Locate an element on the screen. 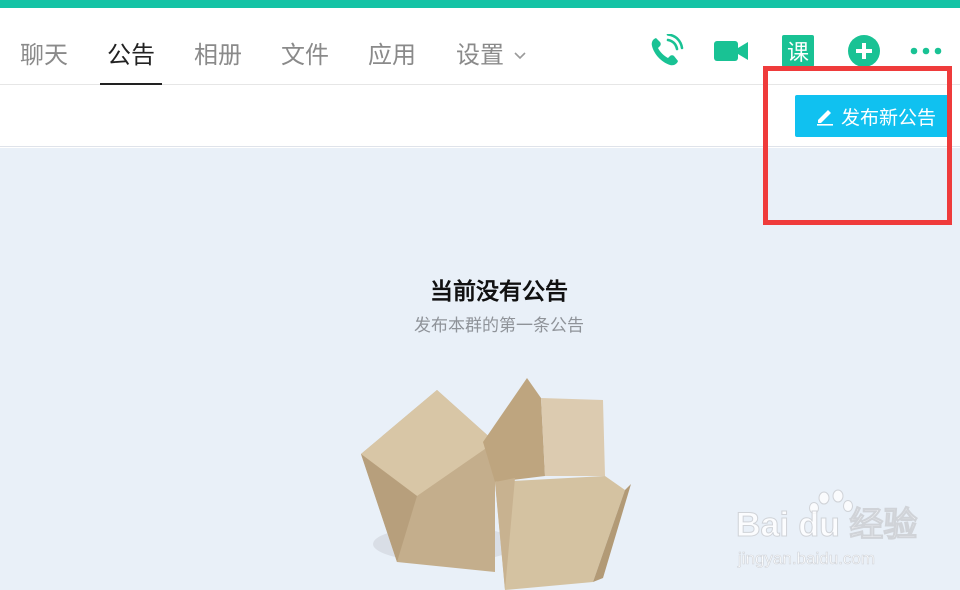 The height and width of the screenshot is (590, 960). phone-icon is located at coordinates (666, 51).